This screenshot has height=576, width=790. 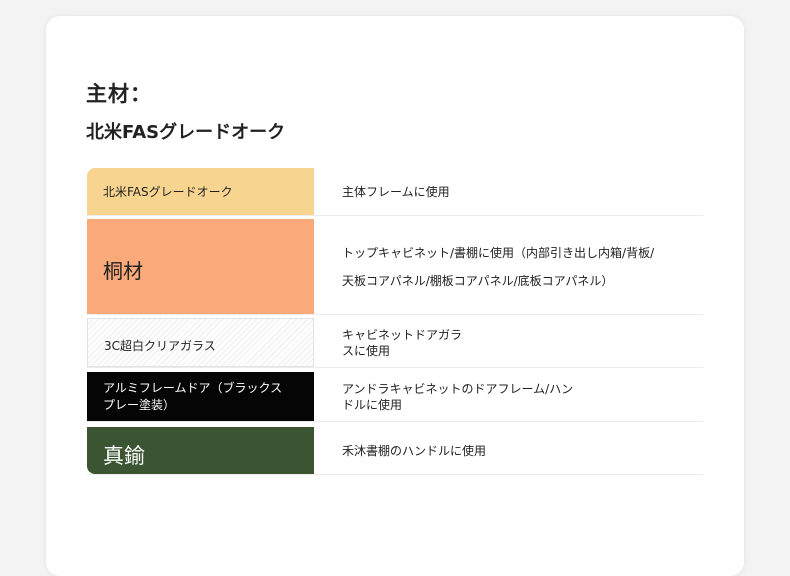 What do you see at coordinates (372, 404) in the screenshot?
I see `usage-text: ドルに使用` at bounding box center [372, 404].